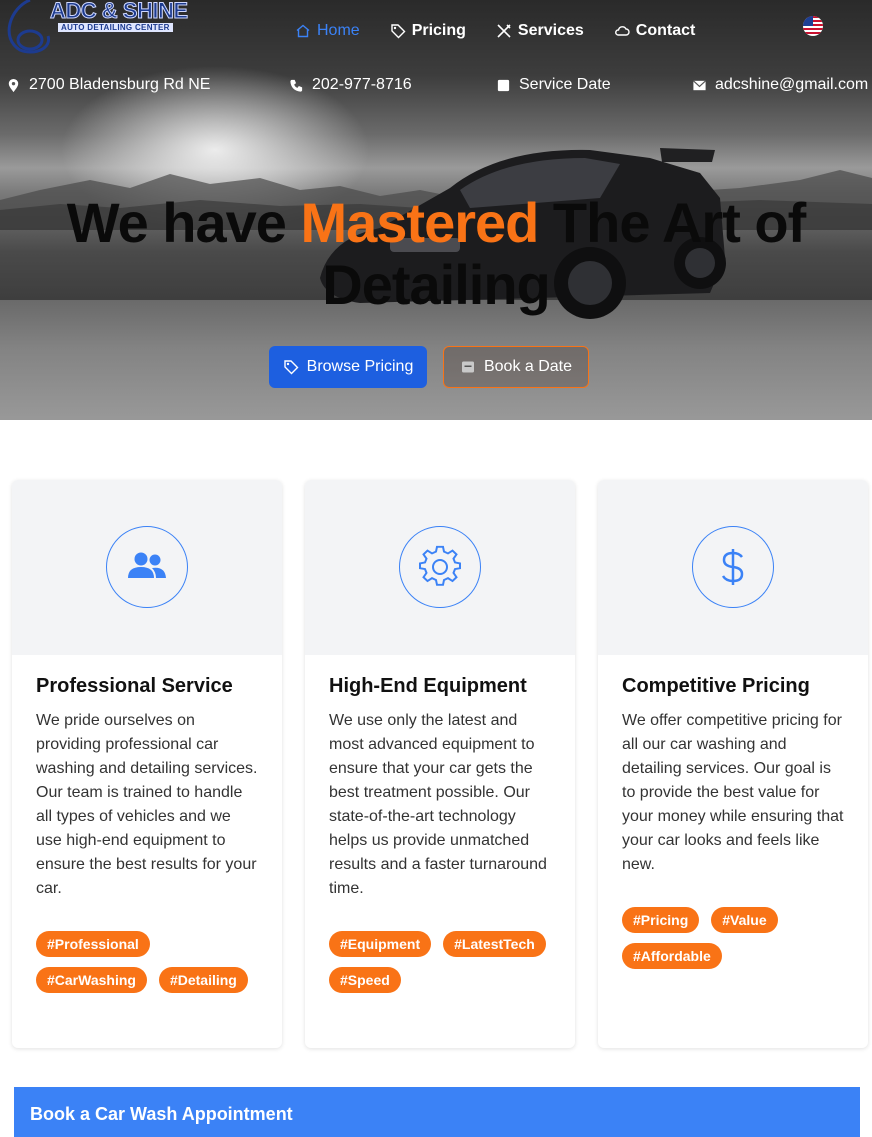  What do you see at coordinates (699, 84) in the screenshot?
I see `envelope-icon` at bounding box center [699, 84].